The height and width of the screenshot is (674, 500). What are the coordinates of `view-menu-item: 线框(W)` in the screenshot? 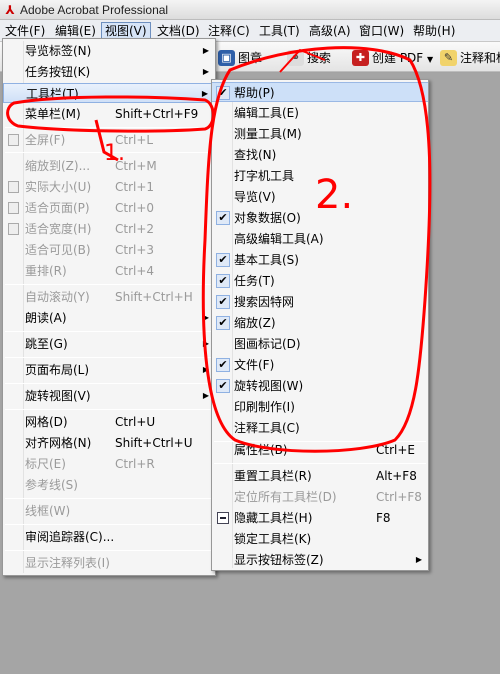 It's located at (109, 511).